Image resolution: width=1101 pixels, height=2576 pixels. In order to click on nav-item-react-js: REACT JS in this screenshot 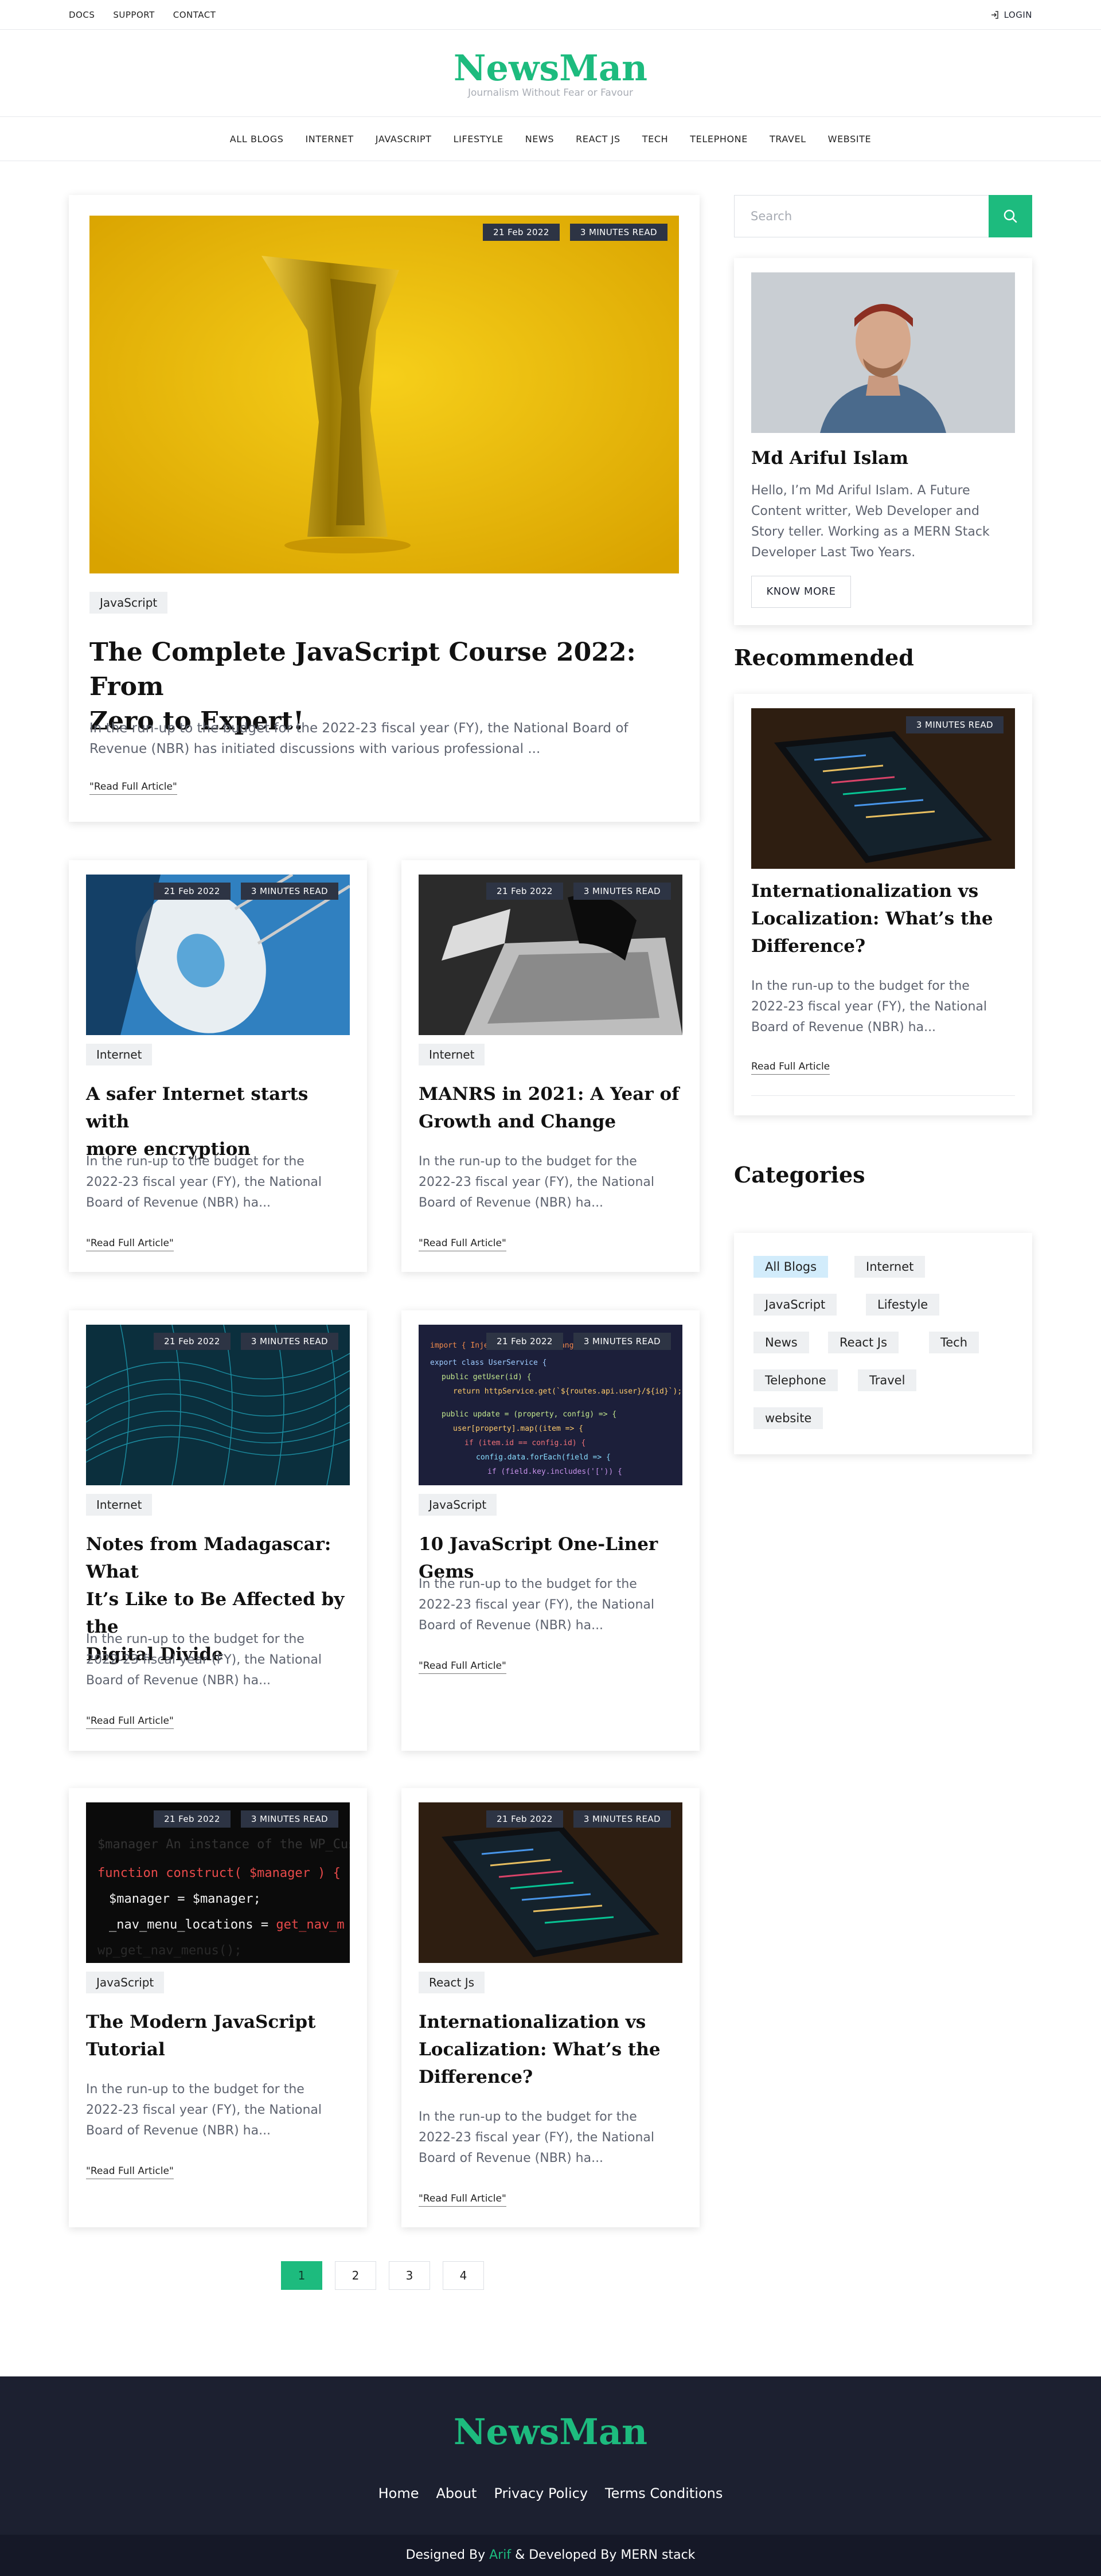, I will do `click(598, 139)`.